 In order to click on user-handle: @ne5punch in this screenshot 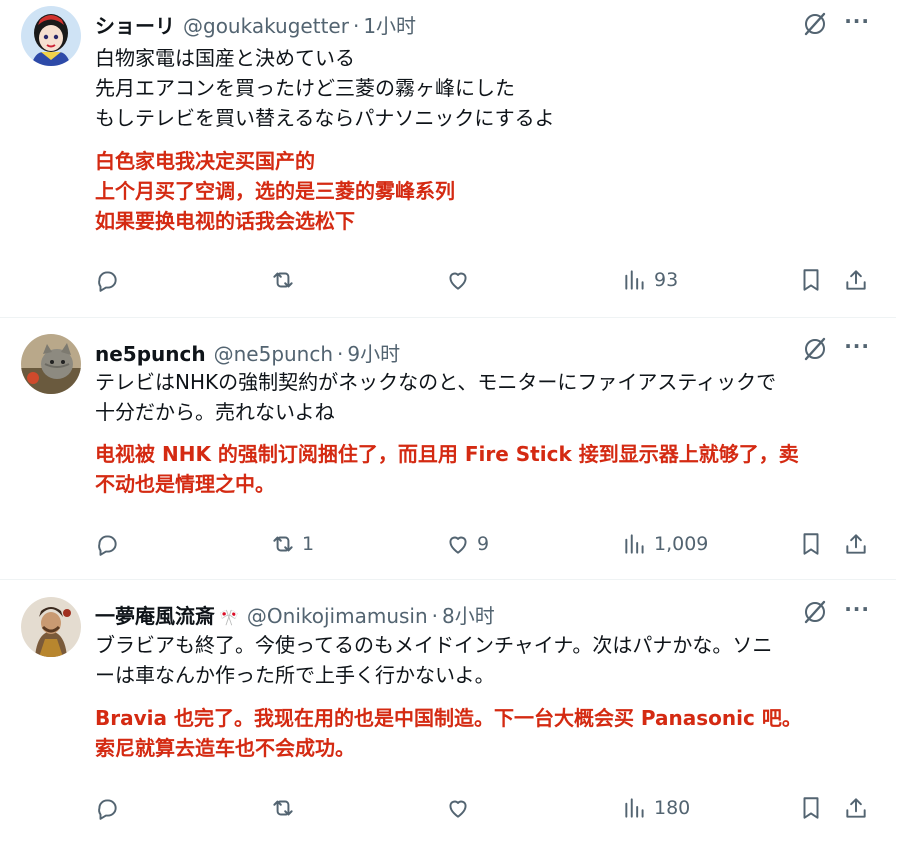, I will do `click(273, 354)`.